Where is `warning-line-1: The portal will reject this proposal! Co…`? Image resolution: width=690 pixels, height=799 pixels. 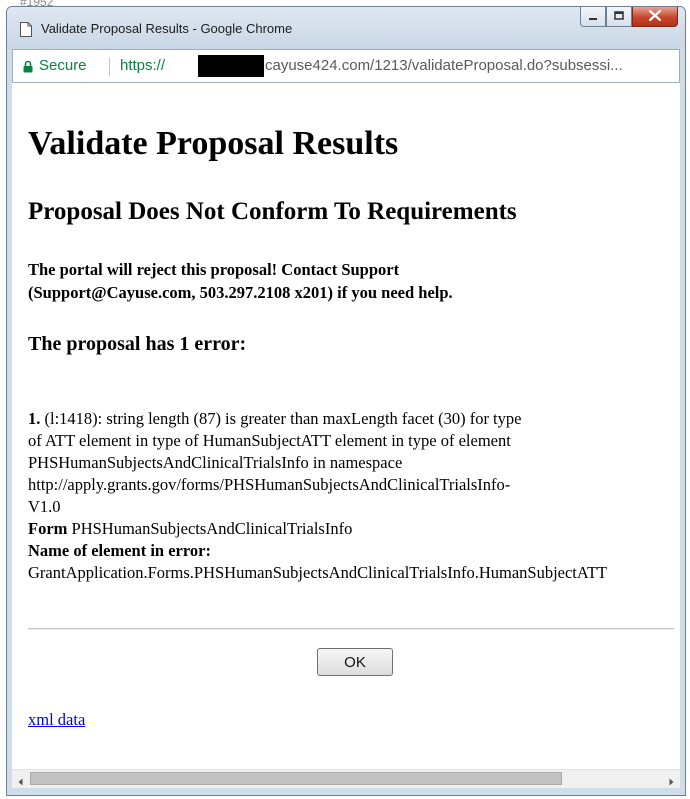 warning-line-1: The portal will reject this proposal! Co… is located at coordinates (214, 269).